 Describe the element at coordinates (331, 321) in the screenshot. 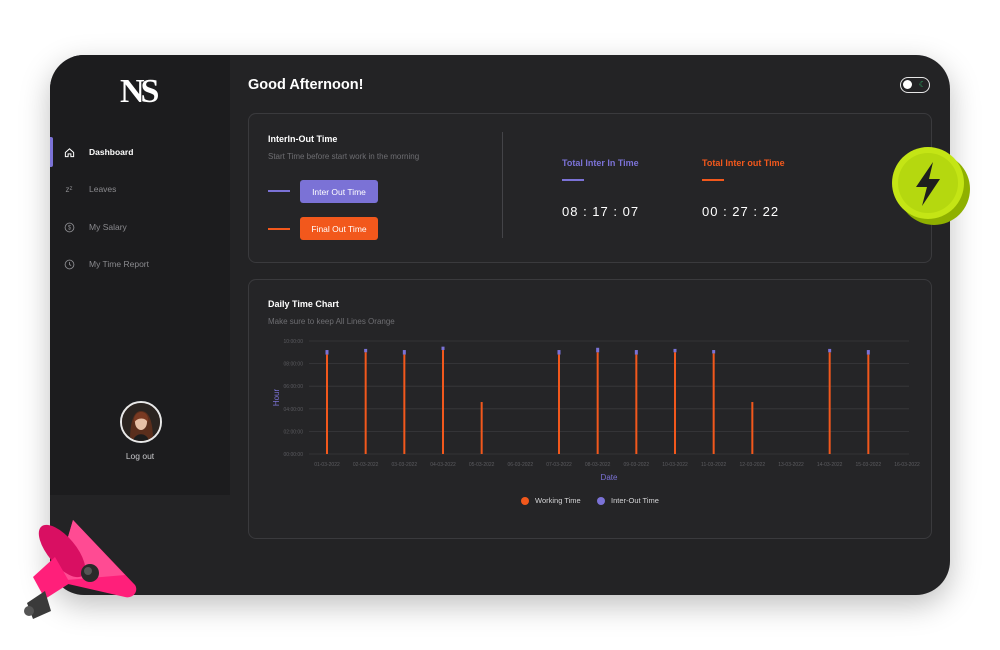

I see `chart-subtitle: Make sure to keep All Lines Orange` at that location.